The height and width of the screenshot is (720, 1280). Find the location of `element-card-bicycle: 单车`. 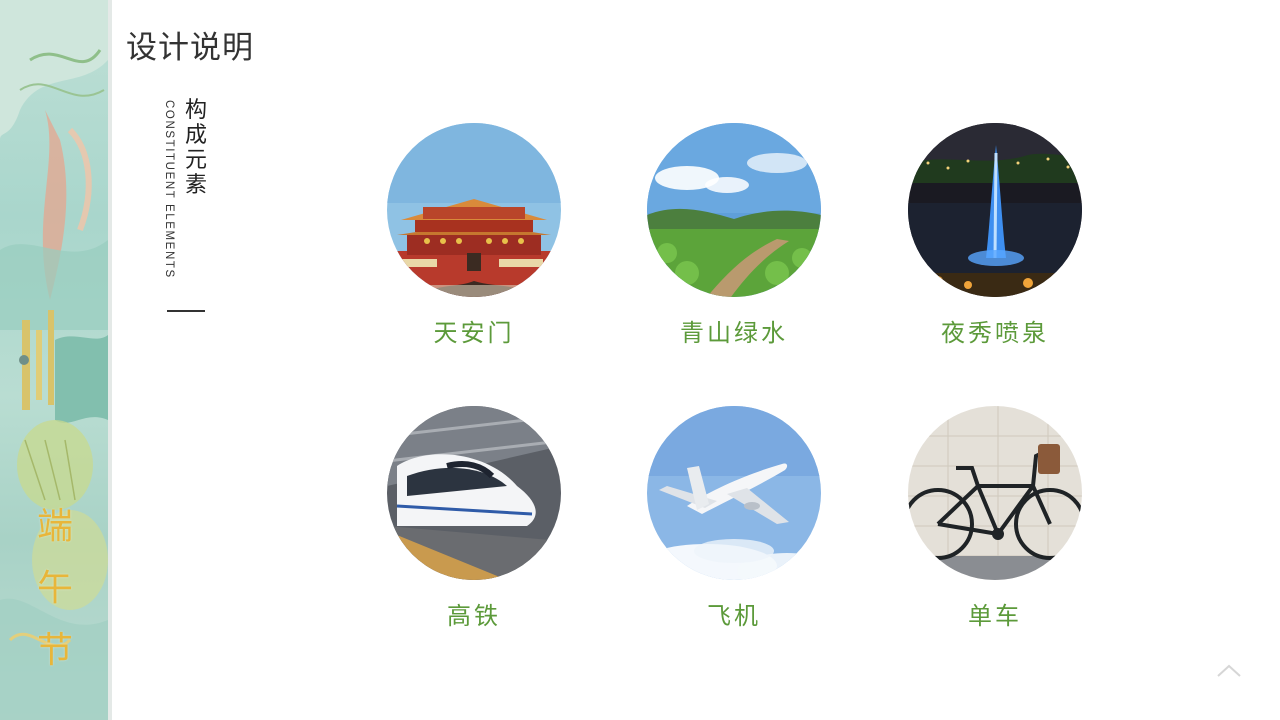

element-card-bicycle: 单车 is located at coordinates (995, 526).